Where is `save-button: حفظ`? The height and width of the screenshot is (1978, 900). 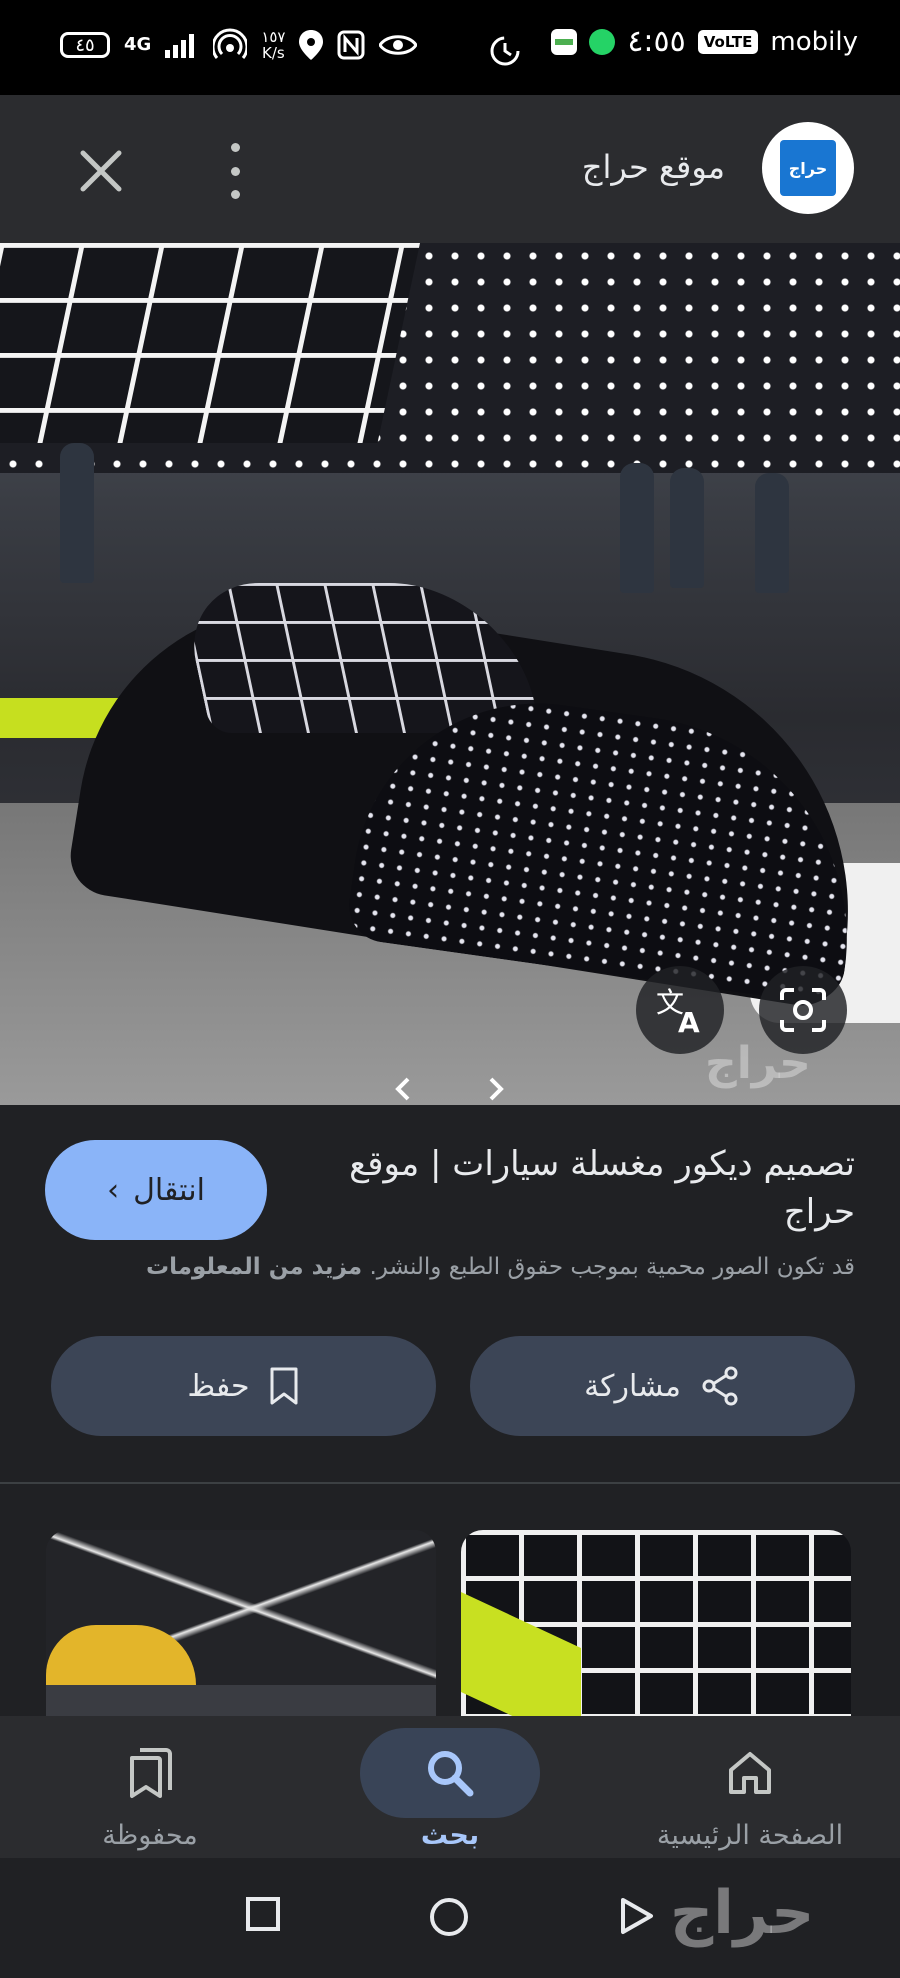
save-button: حفظ is located at coordinates (243, 1386).